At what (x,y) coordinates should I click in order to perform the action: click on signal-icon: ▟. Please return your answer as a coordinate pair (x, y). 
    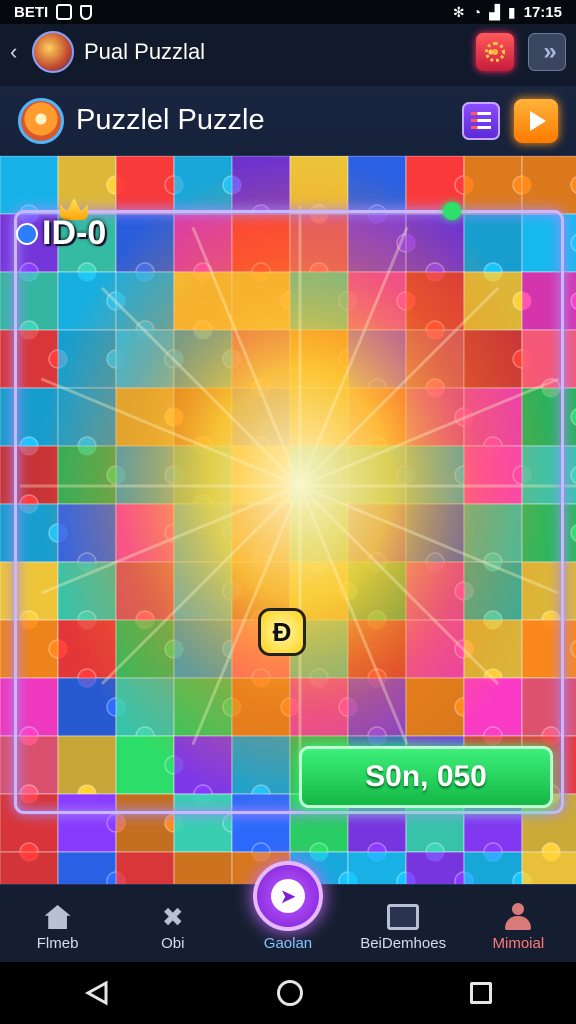
    Looking at the image, I should click on (494, 11).